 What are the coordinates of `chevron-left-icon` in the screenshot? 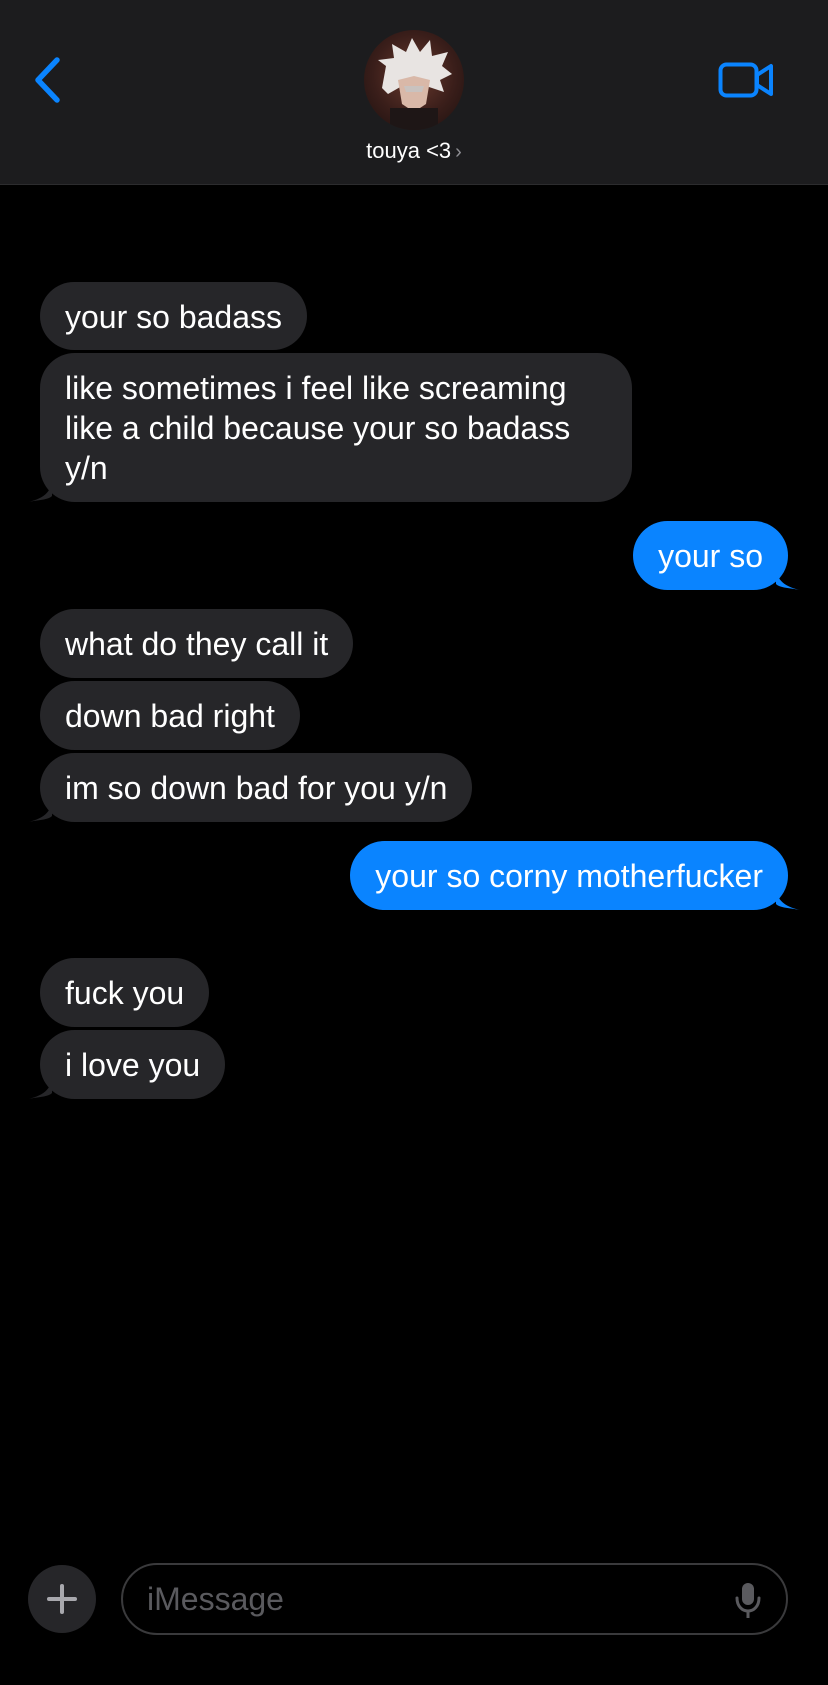 It's located at (47, 80).